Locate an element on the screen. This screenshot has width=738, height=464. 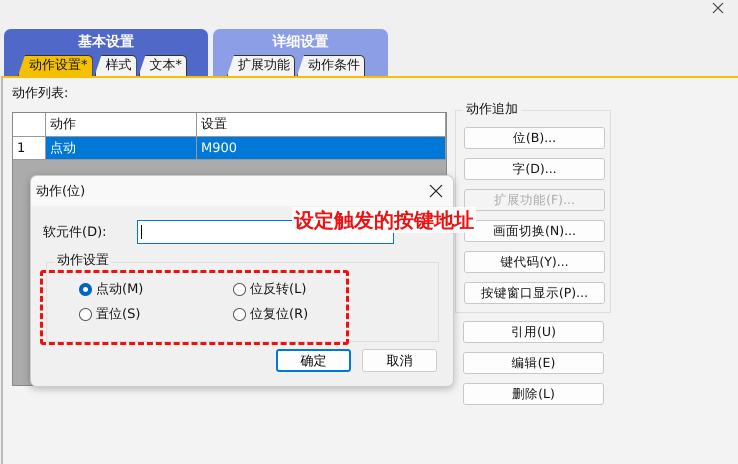
list-button: 引用(U) is located at coordinates (533, 332).